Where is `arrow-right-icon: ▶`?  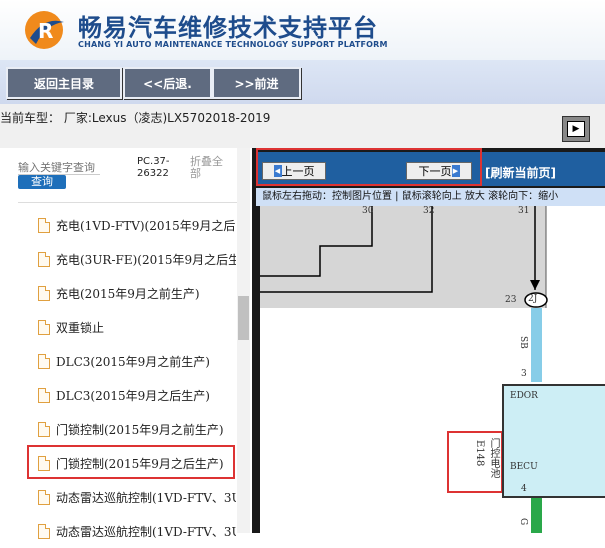
arrow-right-icon: ▶ is located at coordinates (576, 129).